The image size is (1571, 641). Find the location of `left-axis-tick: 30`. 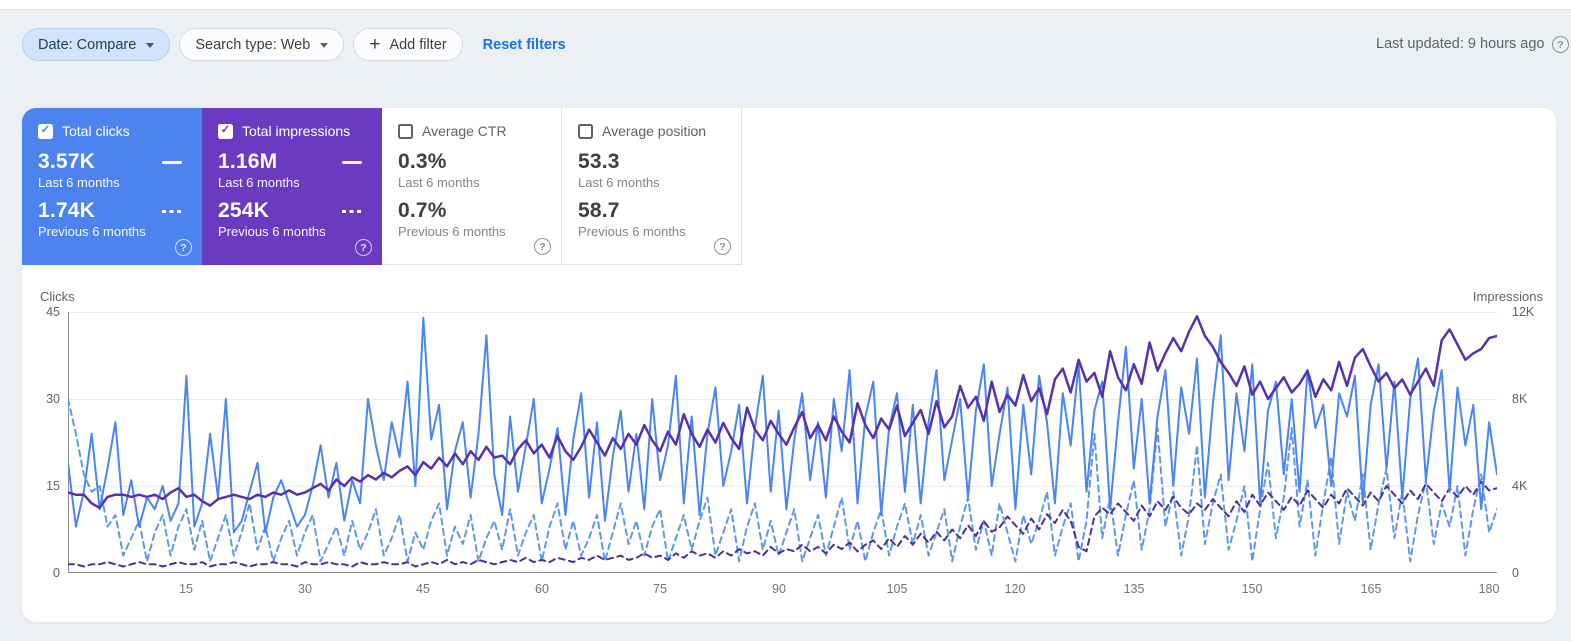

left-axis-tick: 30 is located at coordinates (53, 399).